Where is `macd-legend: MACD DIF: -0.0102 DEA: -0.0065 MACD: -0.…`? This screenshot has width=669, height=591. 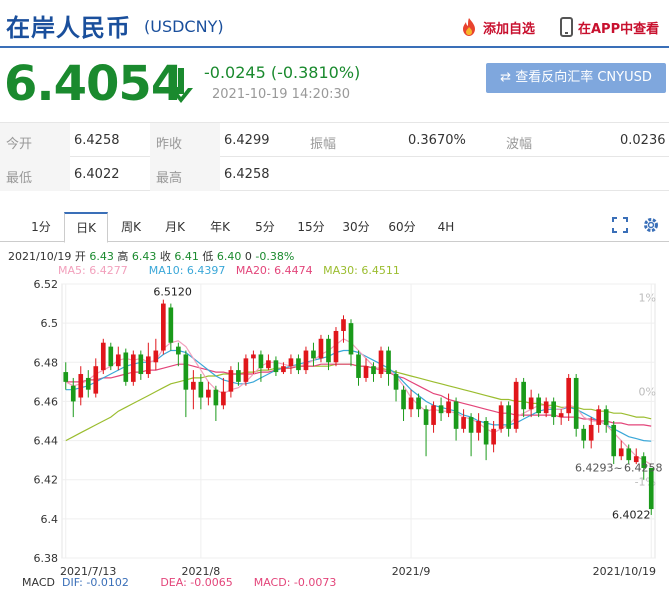 macd-legend: MACD DIF: -0.0102 DEA: -0.0065 MACD: -0.… is located at coordinates (179, 582).